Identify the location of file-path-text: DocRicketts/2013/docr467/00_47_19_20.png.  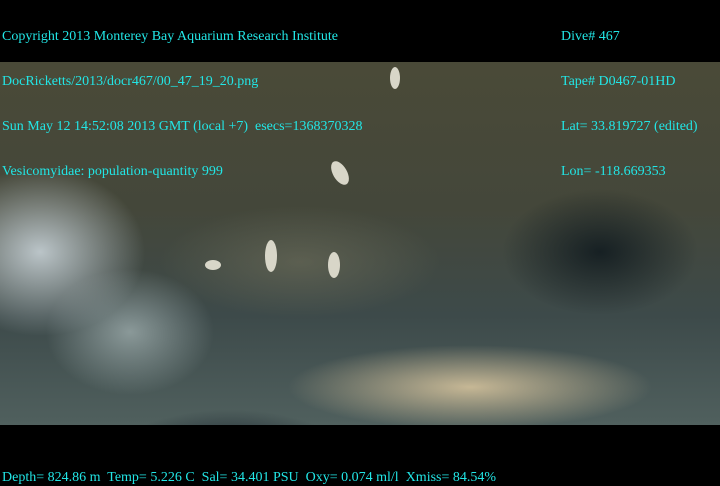
(130, 81).